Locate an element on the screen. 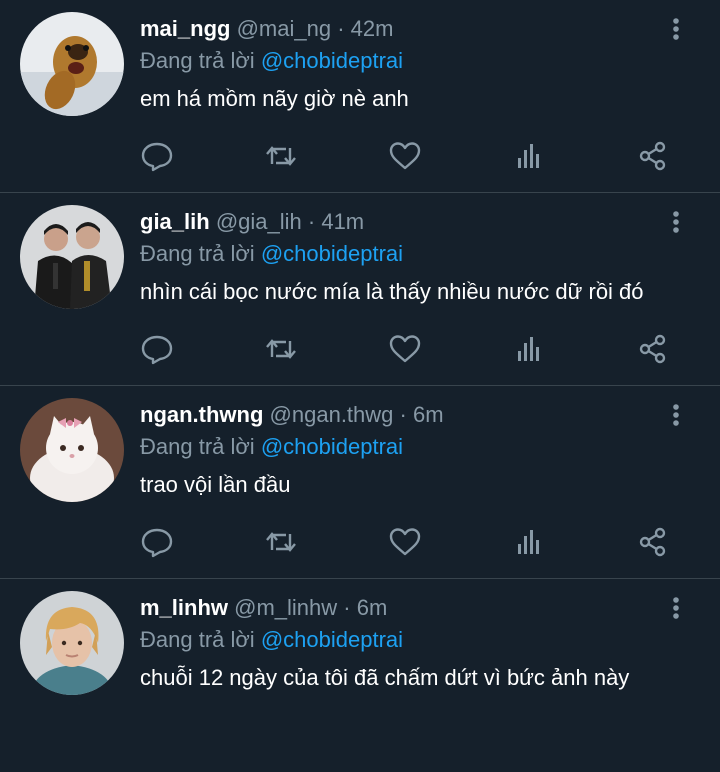 The height and width of the screenshot is (772, 720). dog-avatar-image is located at coordinates (72, 64).